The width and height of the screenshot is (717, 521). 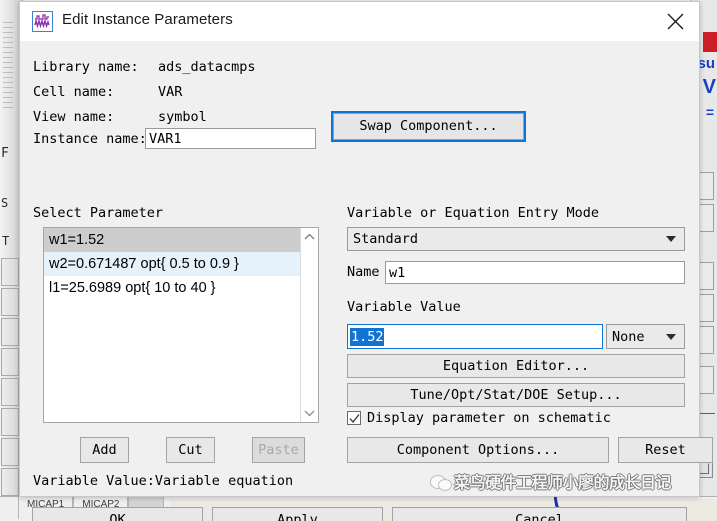 I want to click on name-field-label: Name, so click(x=363, y=272).